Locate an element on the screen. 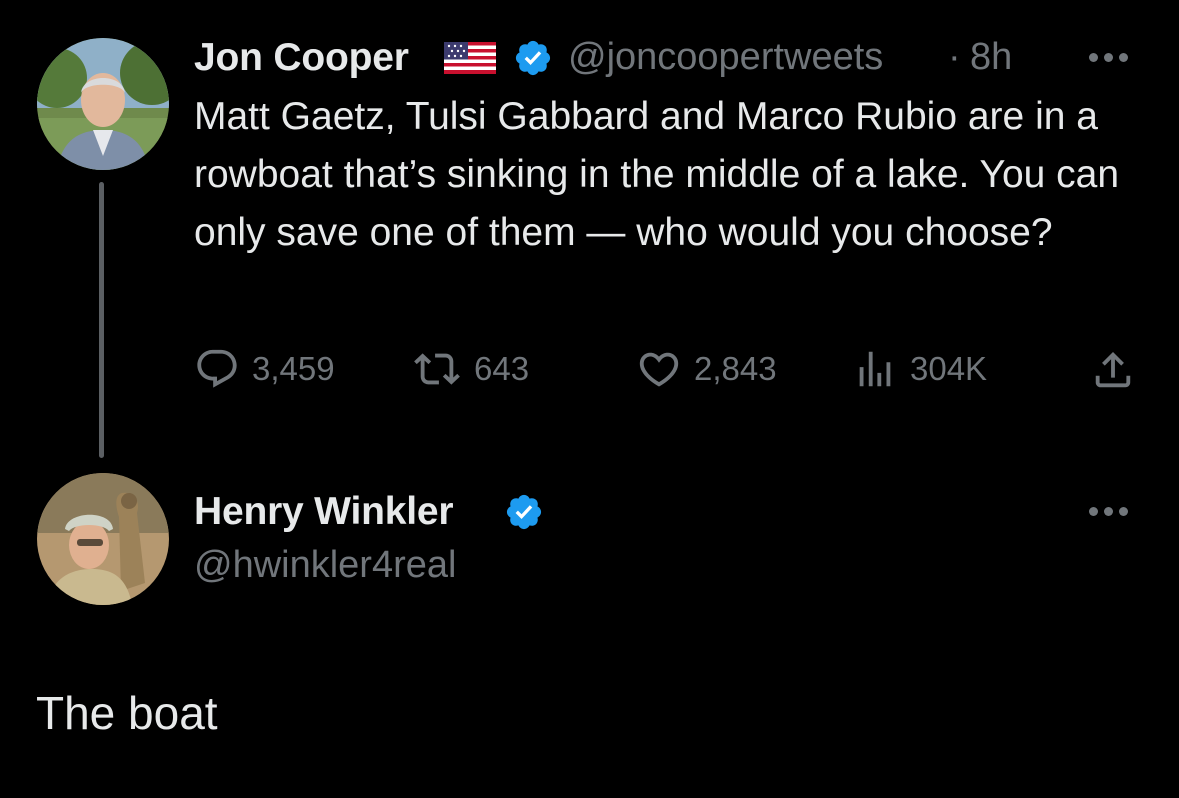  avatar-jon-cooper is located at coordinates (103, 104).